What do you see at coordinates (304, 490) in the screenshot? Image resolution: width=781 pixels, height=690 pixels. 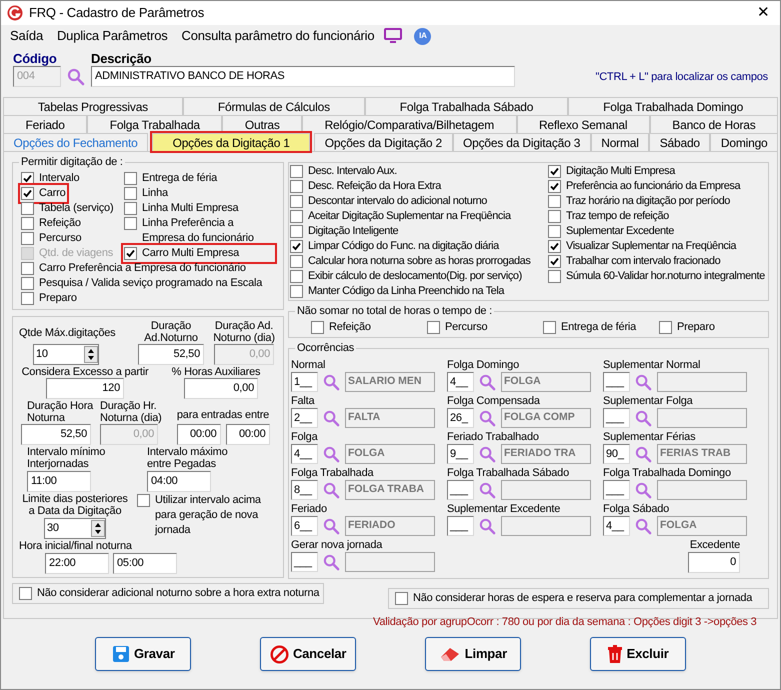 I see `code-field: 8__` at bounding box center [304, 490].